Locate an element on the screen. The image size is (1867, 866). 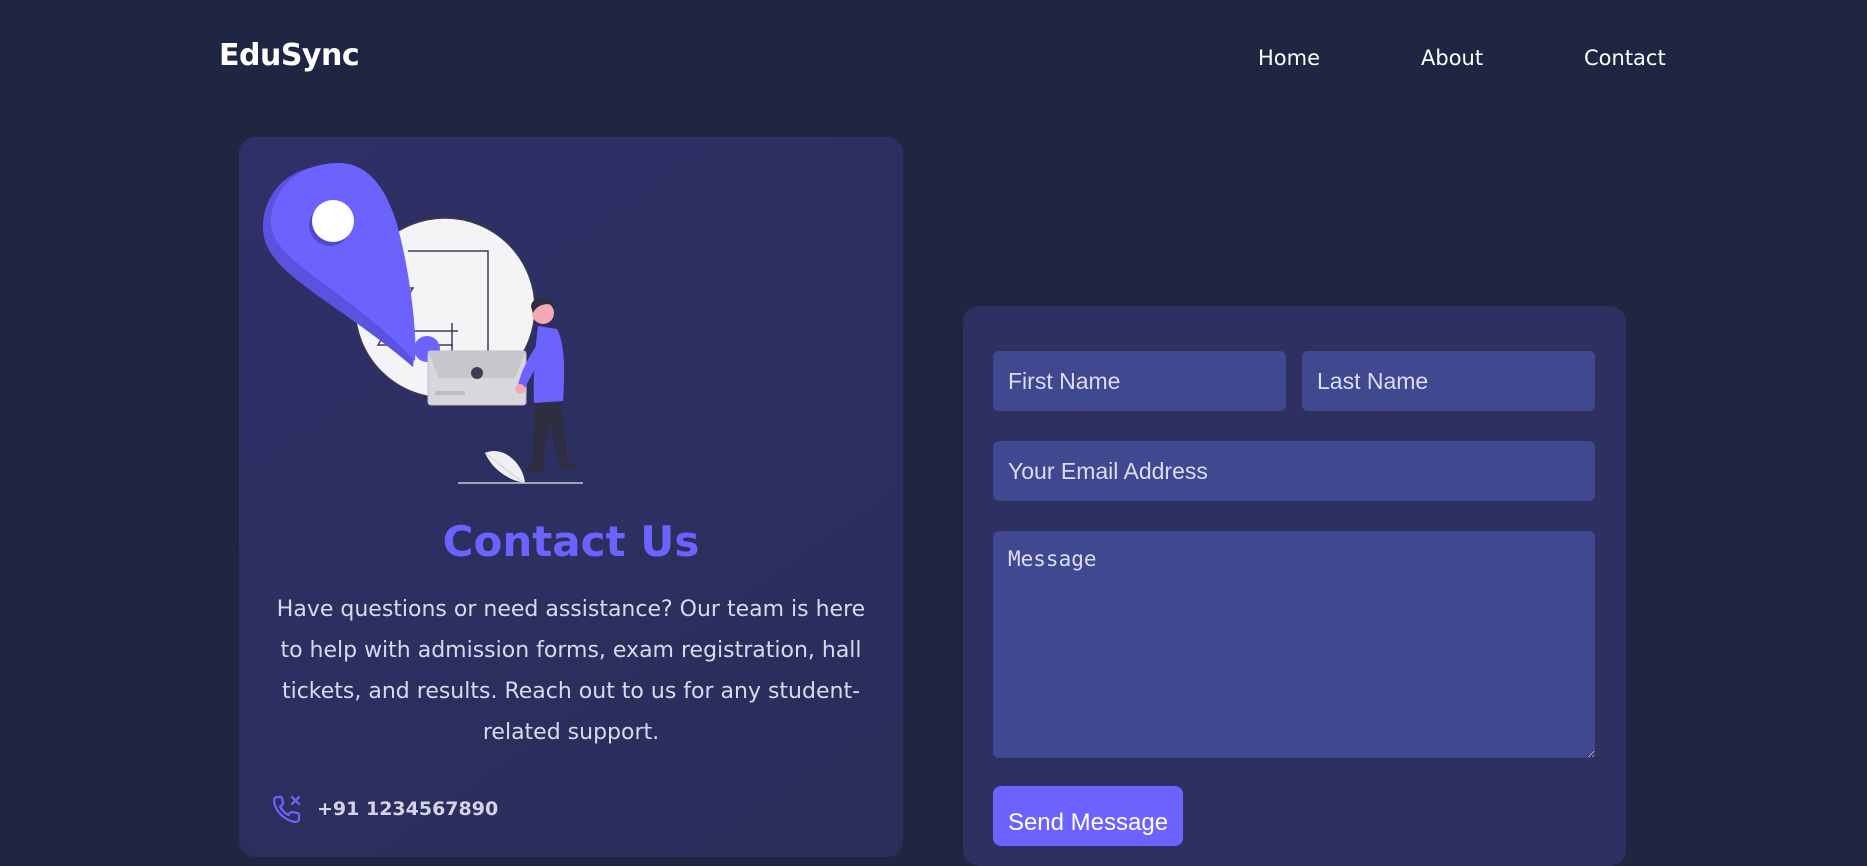
first-name-input is located at coordinates (1139, 381).